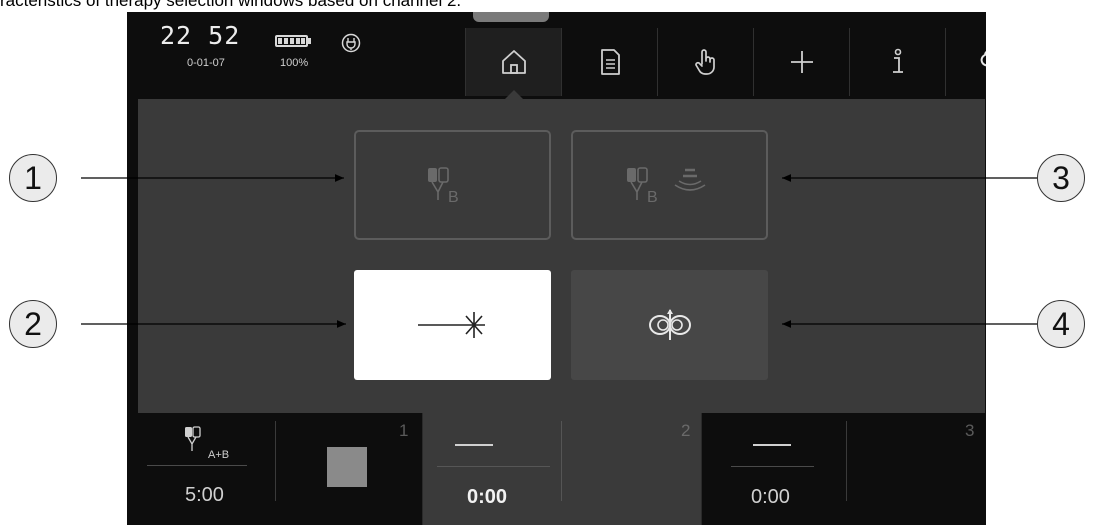 The image size is (1105, 525). I want to click on magnetic-field-icon, so click(669, 324).